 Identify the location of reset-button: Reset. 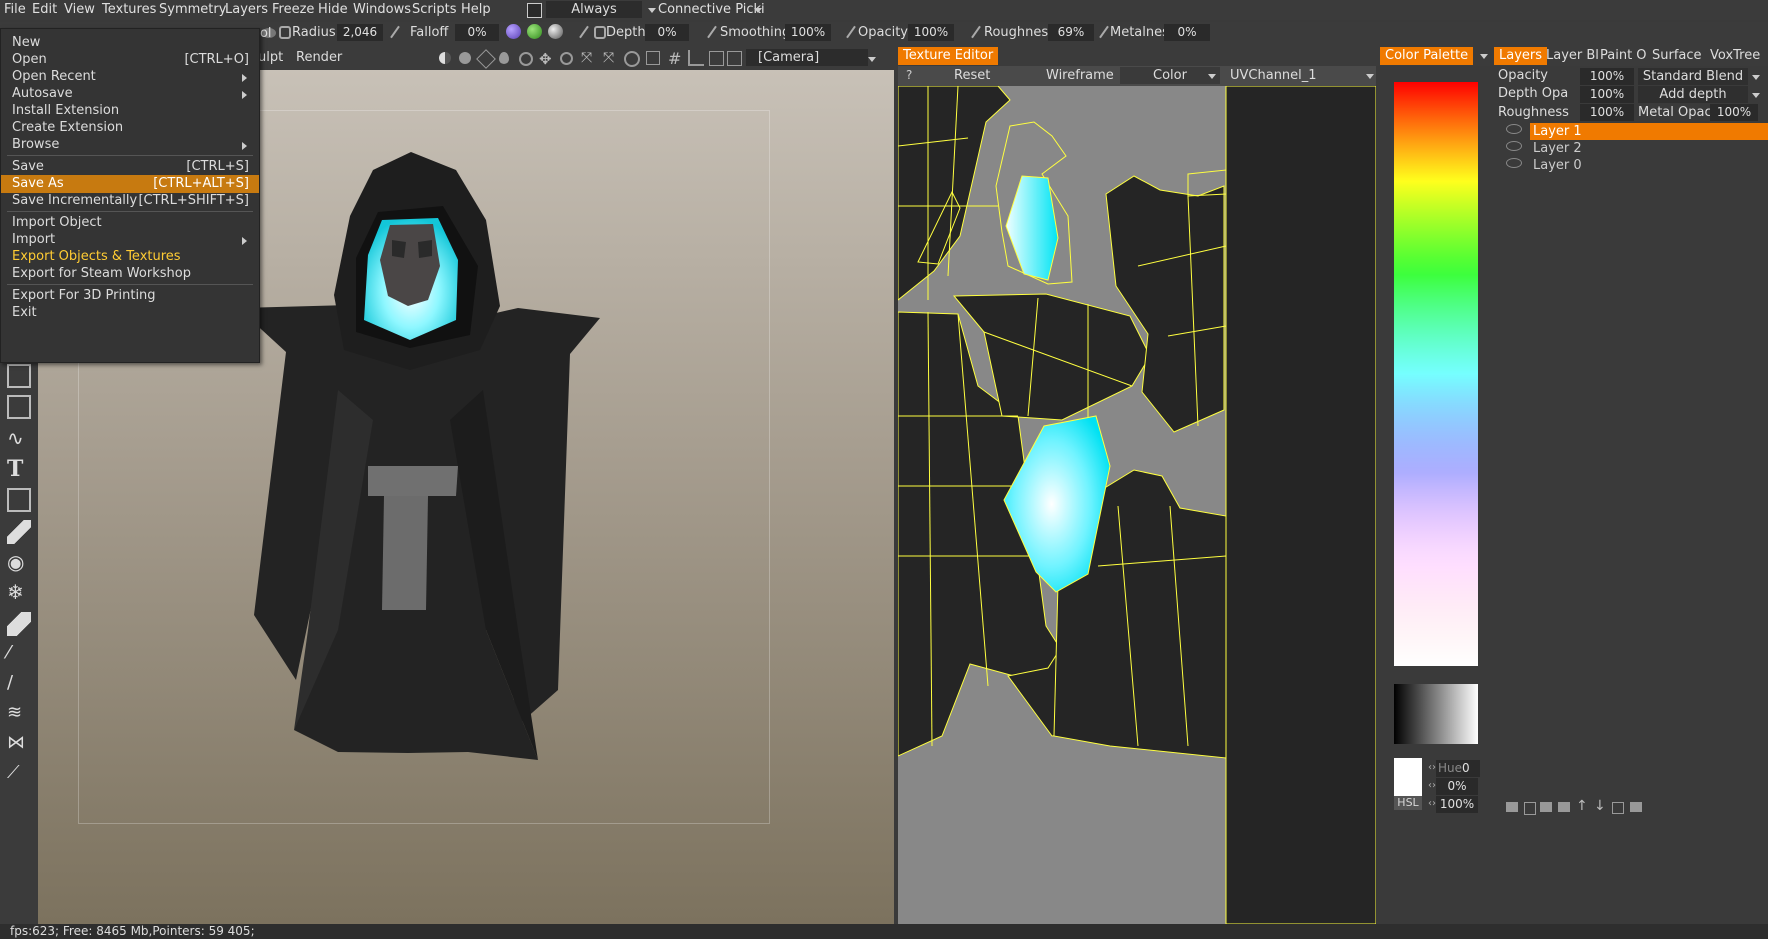
(972, 75).